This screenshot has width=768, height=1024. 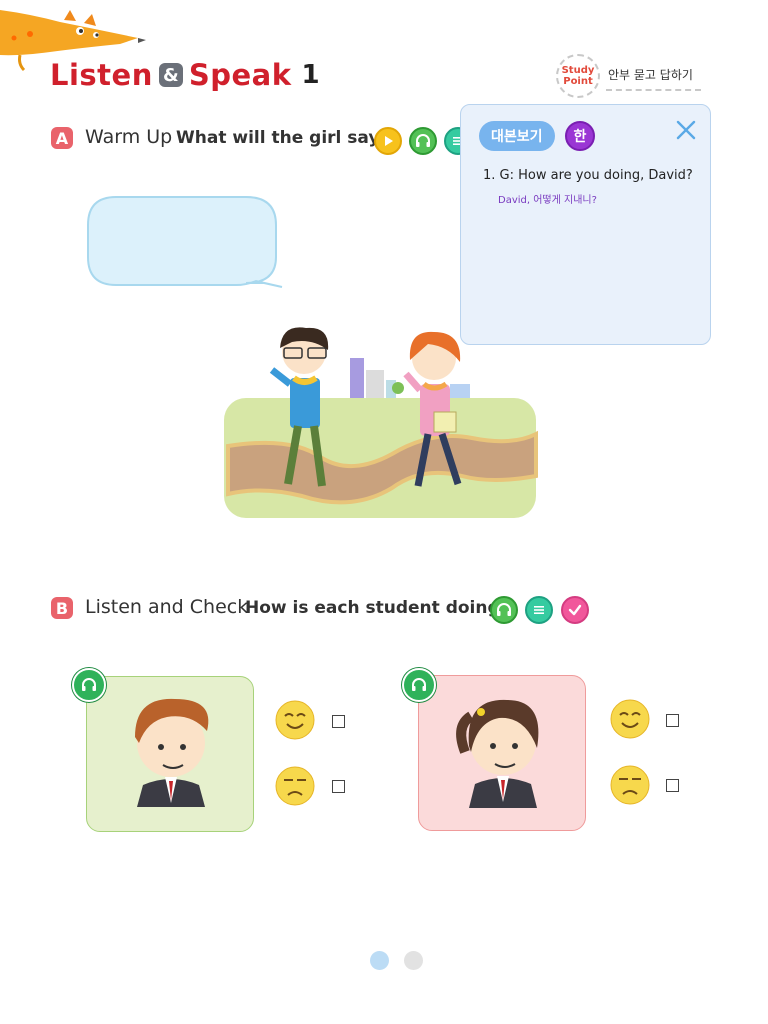 I want to click on listen-button-a, so click(x=423, y=141).